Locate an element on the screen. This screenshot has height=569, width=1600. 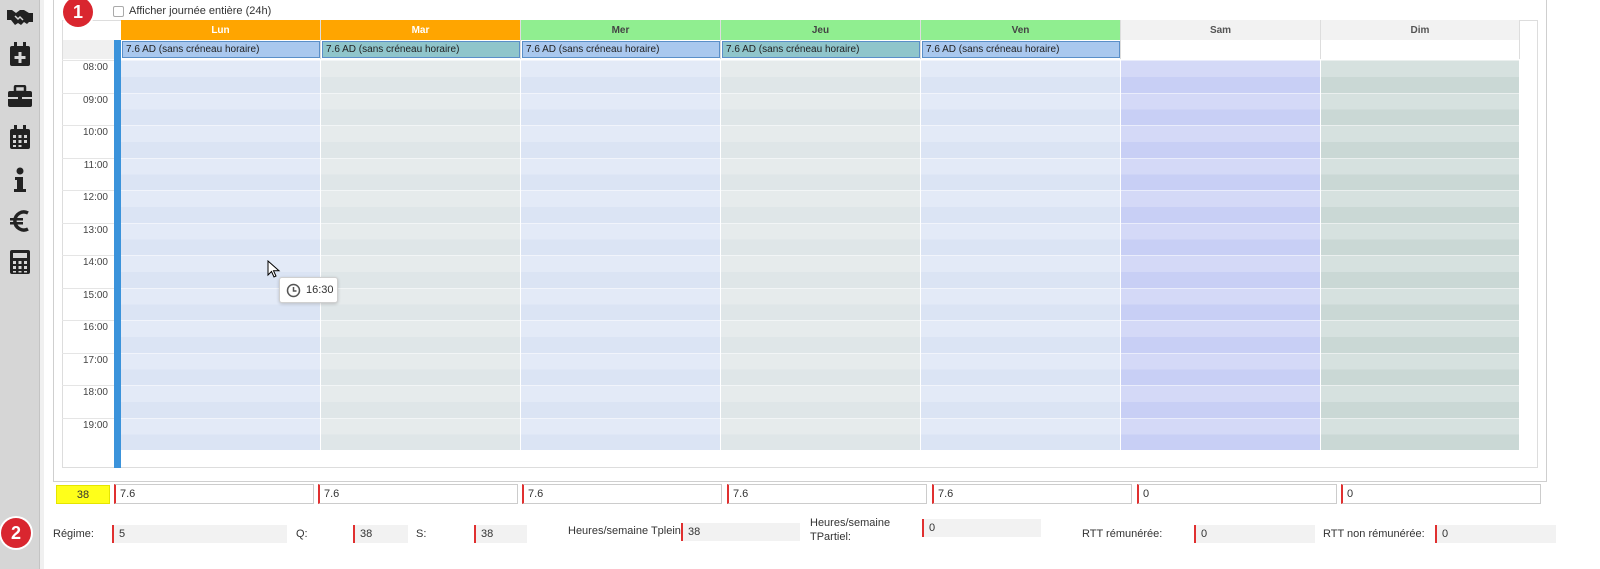
calendar-icon is located at coordinates (20, 138).